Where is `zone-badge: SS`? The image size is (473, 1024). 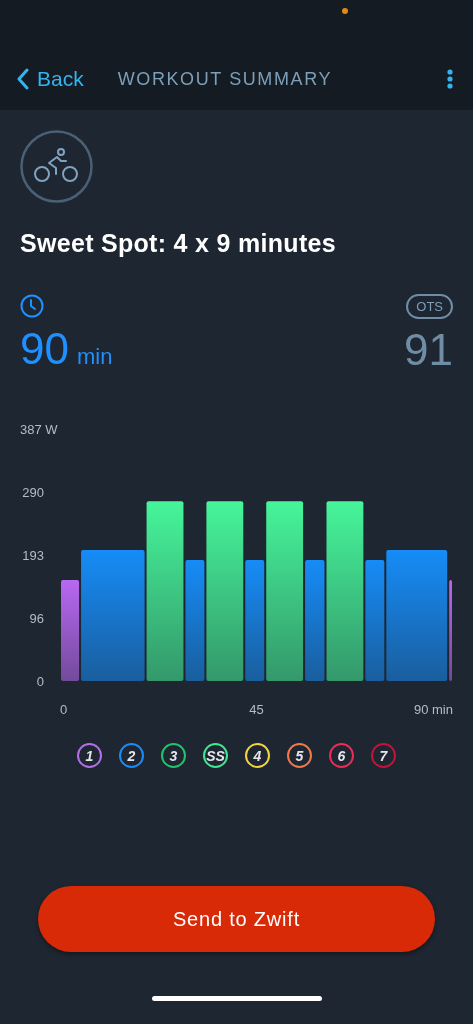 zone-badge: SS is located at coordinates (215, 755).